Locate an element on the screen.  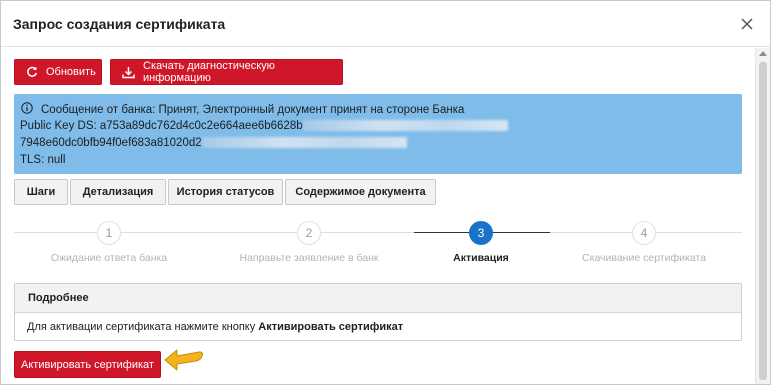
details-text-bold: Активировать сертификат is located at coordinates (331, 327).